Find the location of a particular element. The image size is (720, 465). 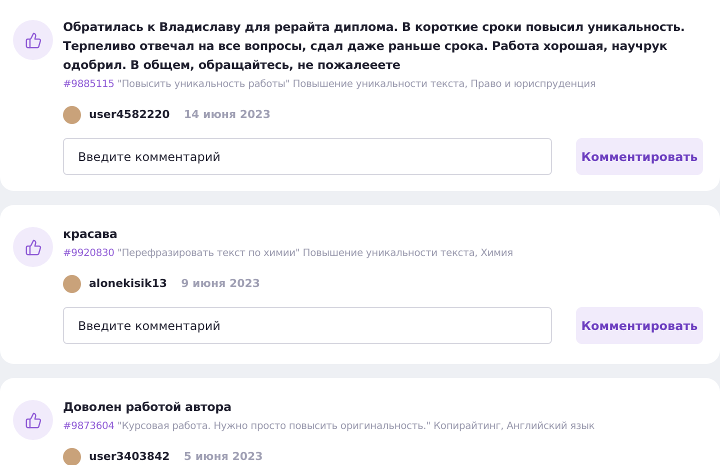

review-date: 14 июня 2023 is located at coordinates (227, 114).